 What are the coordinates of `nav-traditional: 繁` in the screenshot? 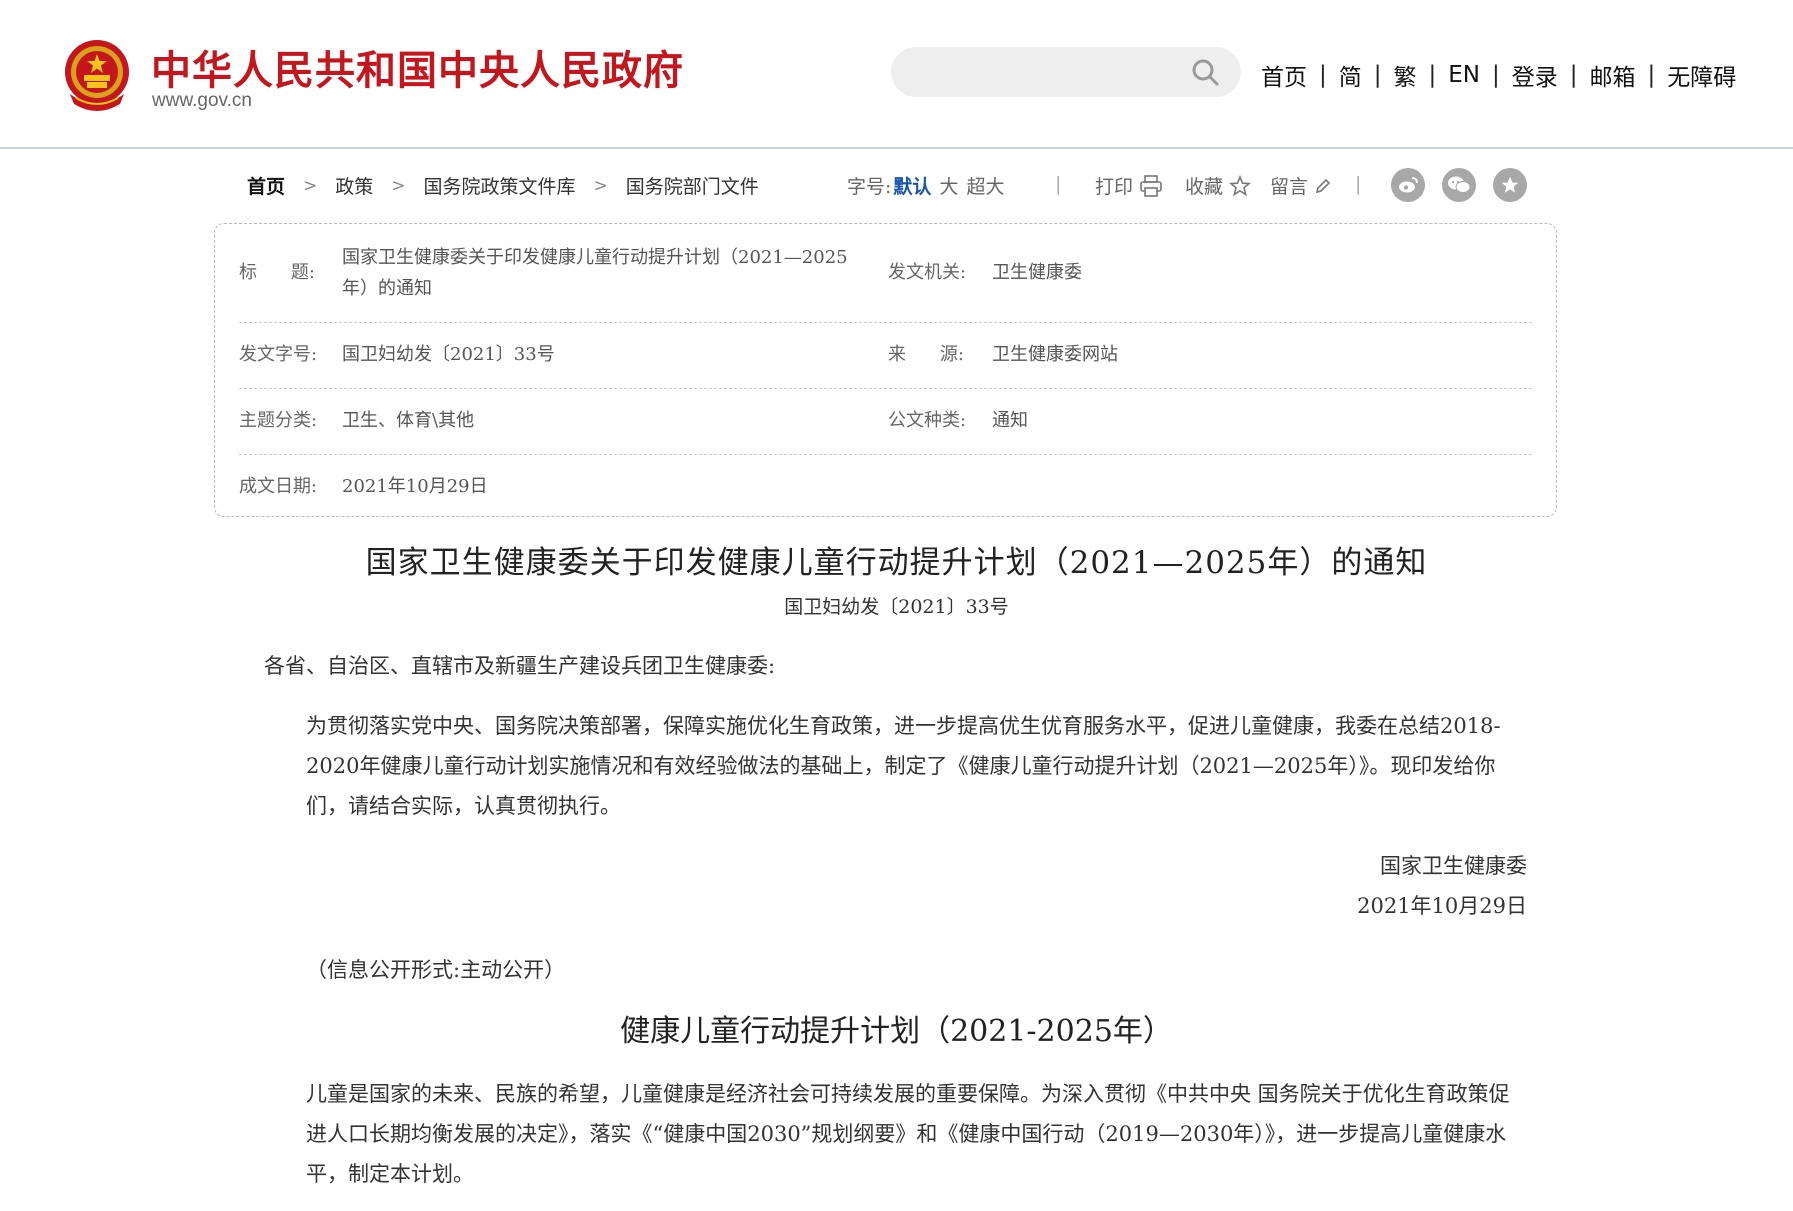 It's located at (1405, 75).